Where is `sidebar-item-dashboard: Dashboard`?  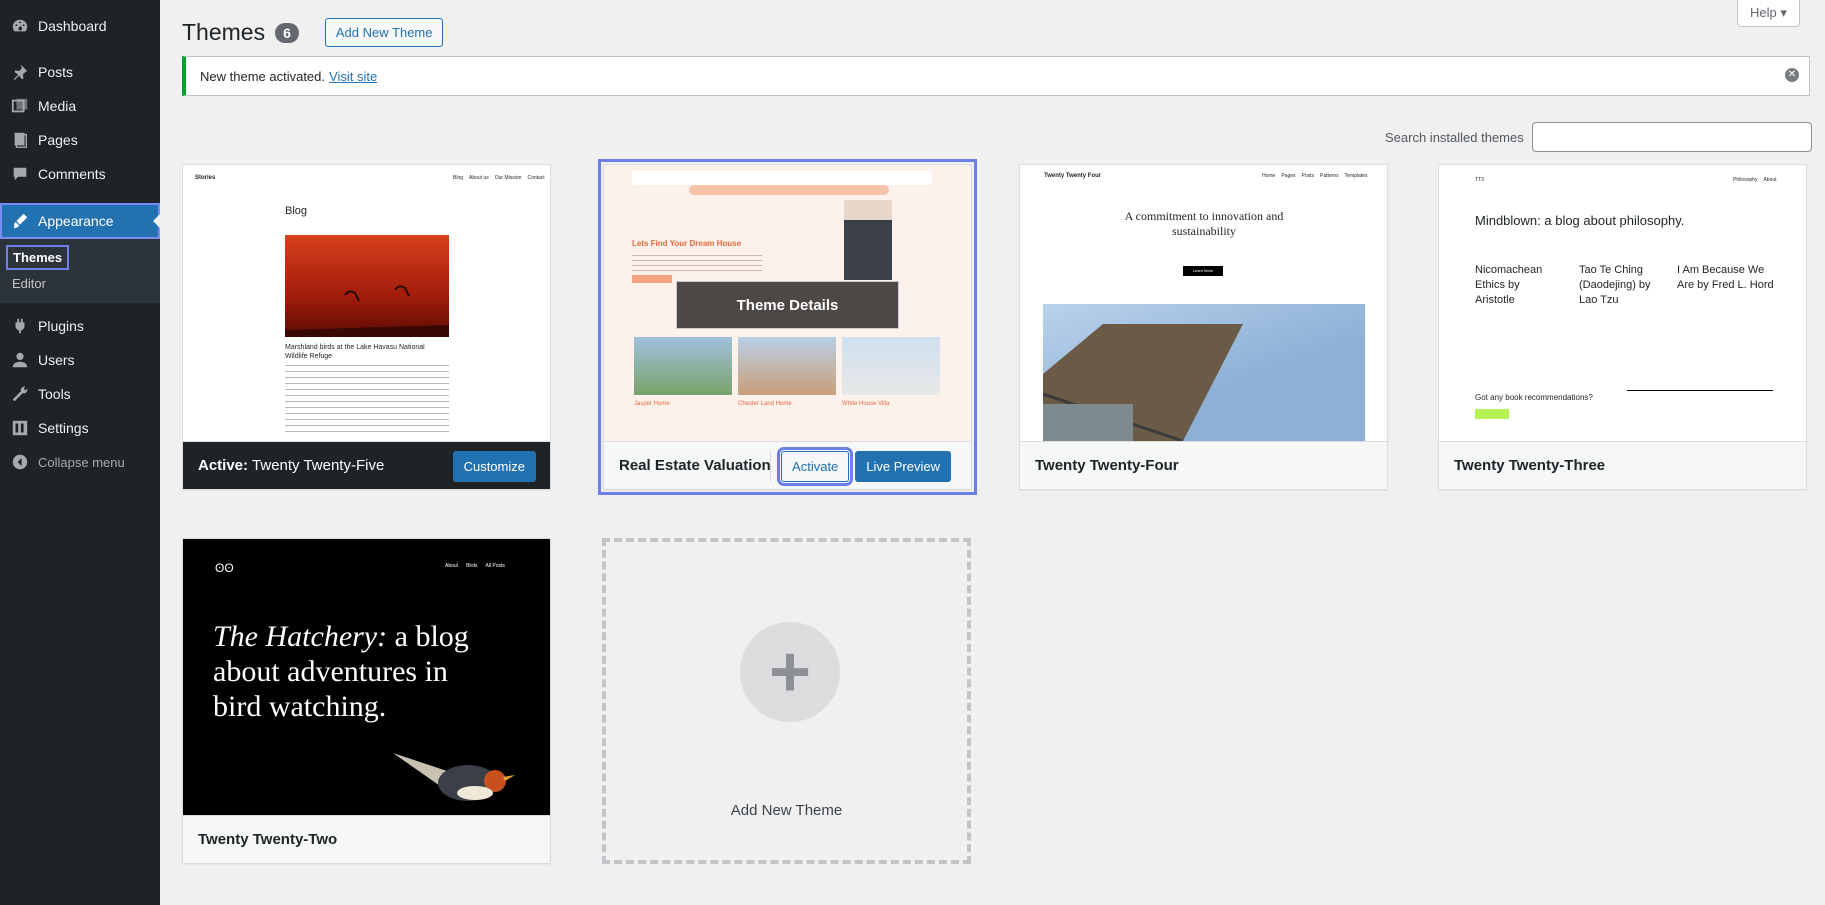
sidebar-item-dashboard: Dashboard is located at coordinates (80, 26).